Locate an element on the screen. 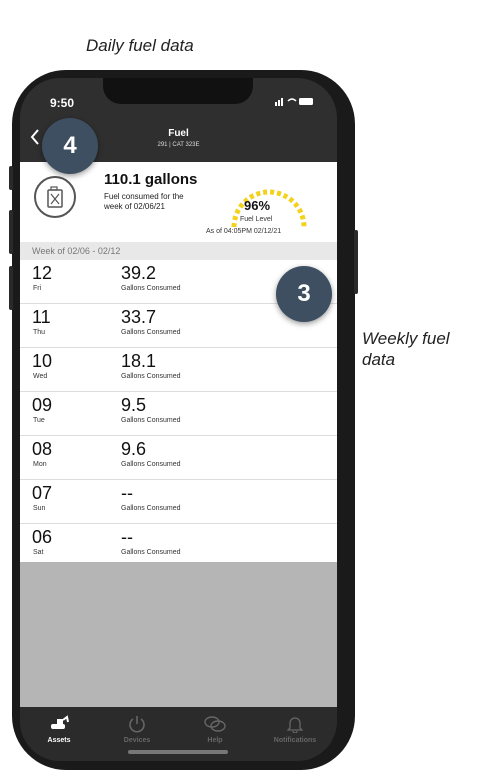 Image resolution: width=479 pixels, height=780 pixels. tab-label: Assets is located at coordinates (59, 740).